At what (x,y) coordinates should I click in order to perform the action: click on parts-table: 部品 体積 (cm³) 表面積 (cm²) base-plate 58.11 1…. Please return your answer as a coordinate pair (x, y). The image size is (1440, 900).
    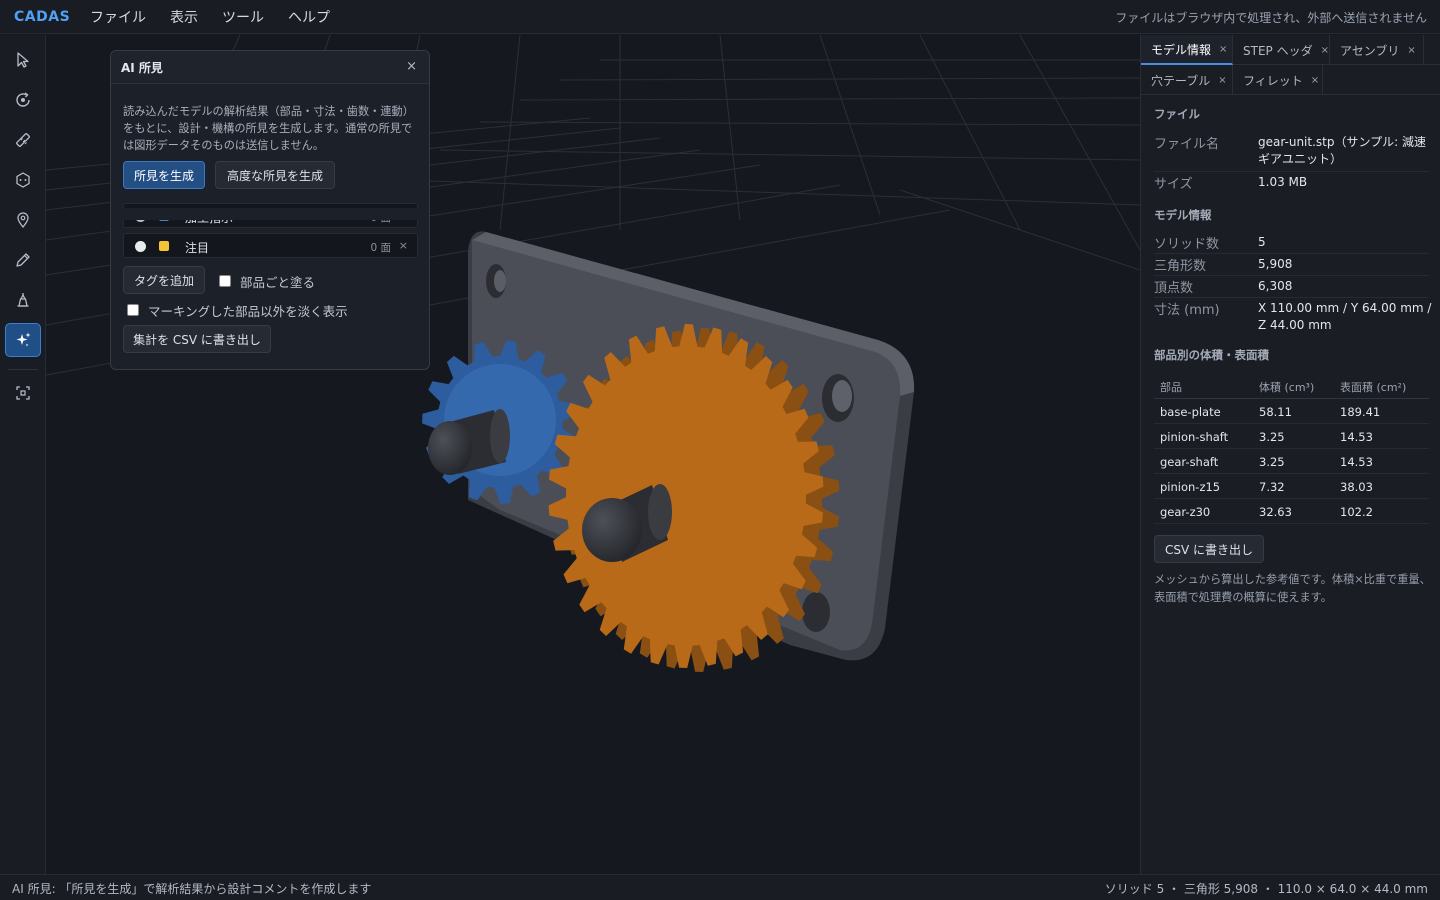
    Looking at the image, I should click on (1291, 447).